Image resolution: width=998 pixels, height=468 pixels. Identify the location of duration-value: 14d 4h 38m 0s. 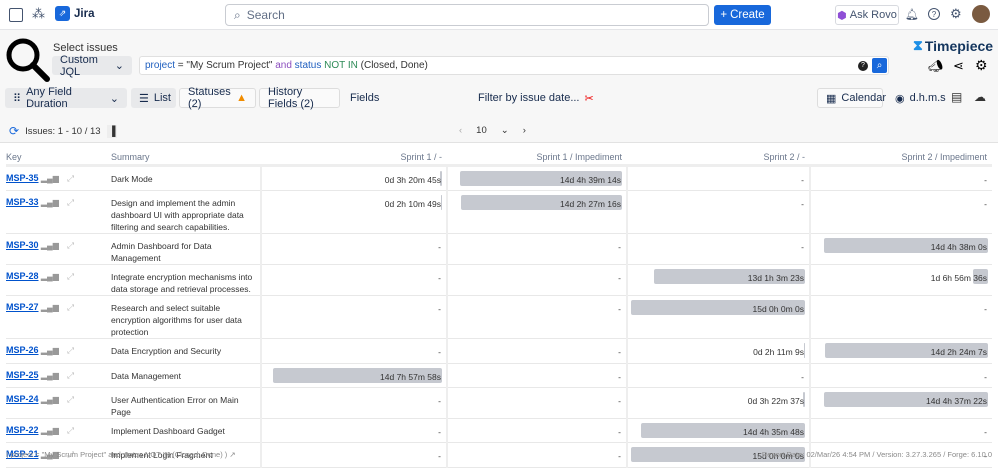
(958, 246).